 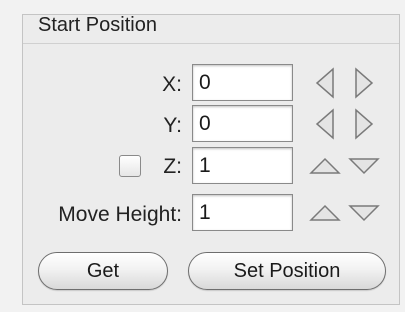 What do you see at coordinates (242, 82) in the screenshot?
I see `x-field: 0` at bounding box center [242, 82].